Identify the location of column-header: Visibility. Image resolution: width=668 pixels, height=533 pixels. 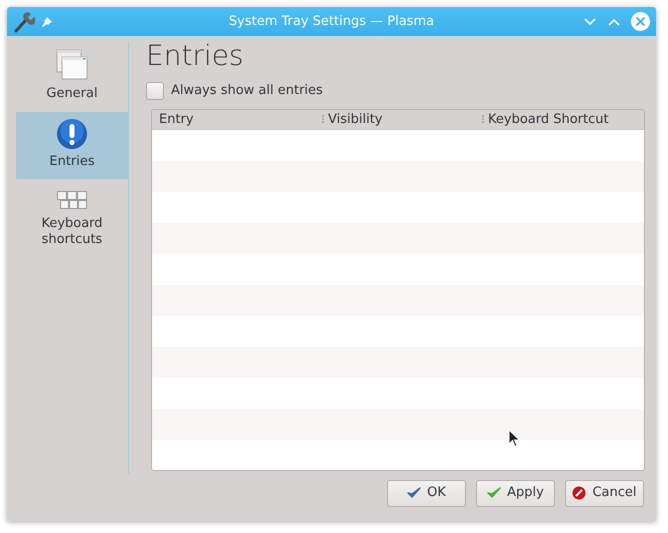
(355, 119).